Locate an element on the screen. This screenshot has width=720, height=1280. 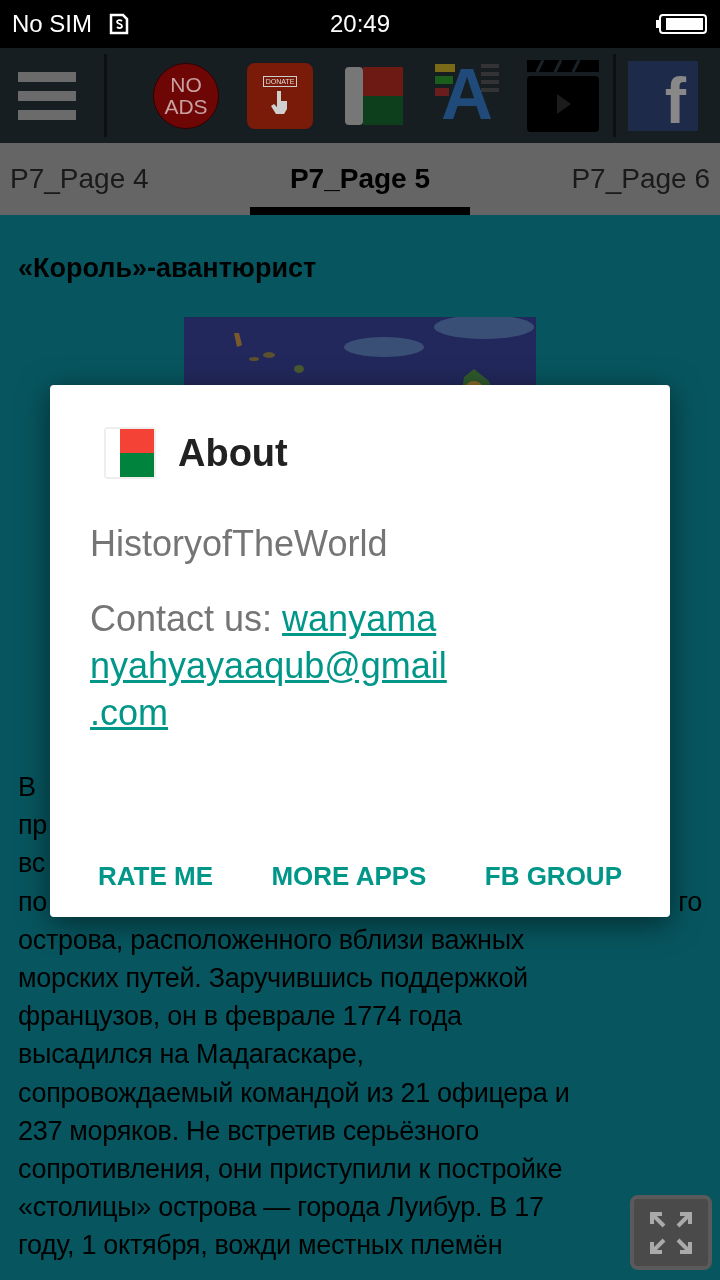
email-link: .com is located at coordinates (129, 712).